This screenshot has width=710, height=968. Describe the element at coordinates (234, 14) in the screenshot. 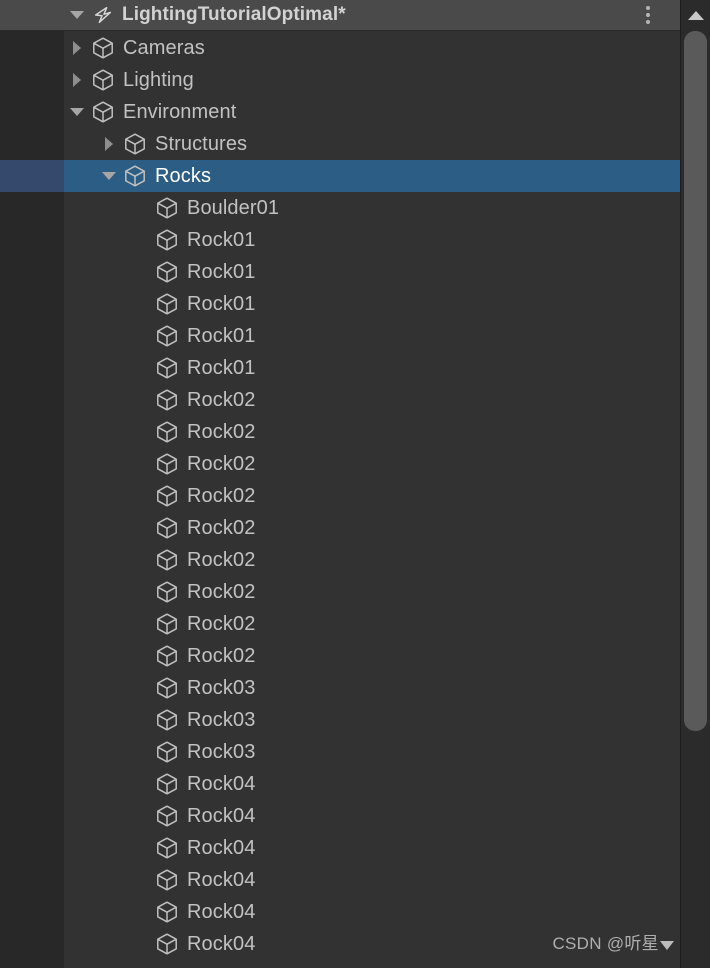

I see `page-title: LightingTutorialOptimal*` at that location.